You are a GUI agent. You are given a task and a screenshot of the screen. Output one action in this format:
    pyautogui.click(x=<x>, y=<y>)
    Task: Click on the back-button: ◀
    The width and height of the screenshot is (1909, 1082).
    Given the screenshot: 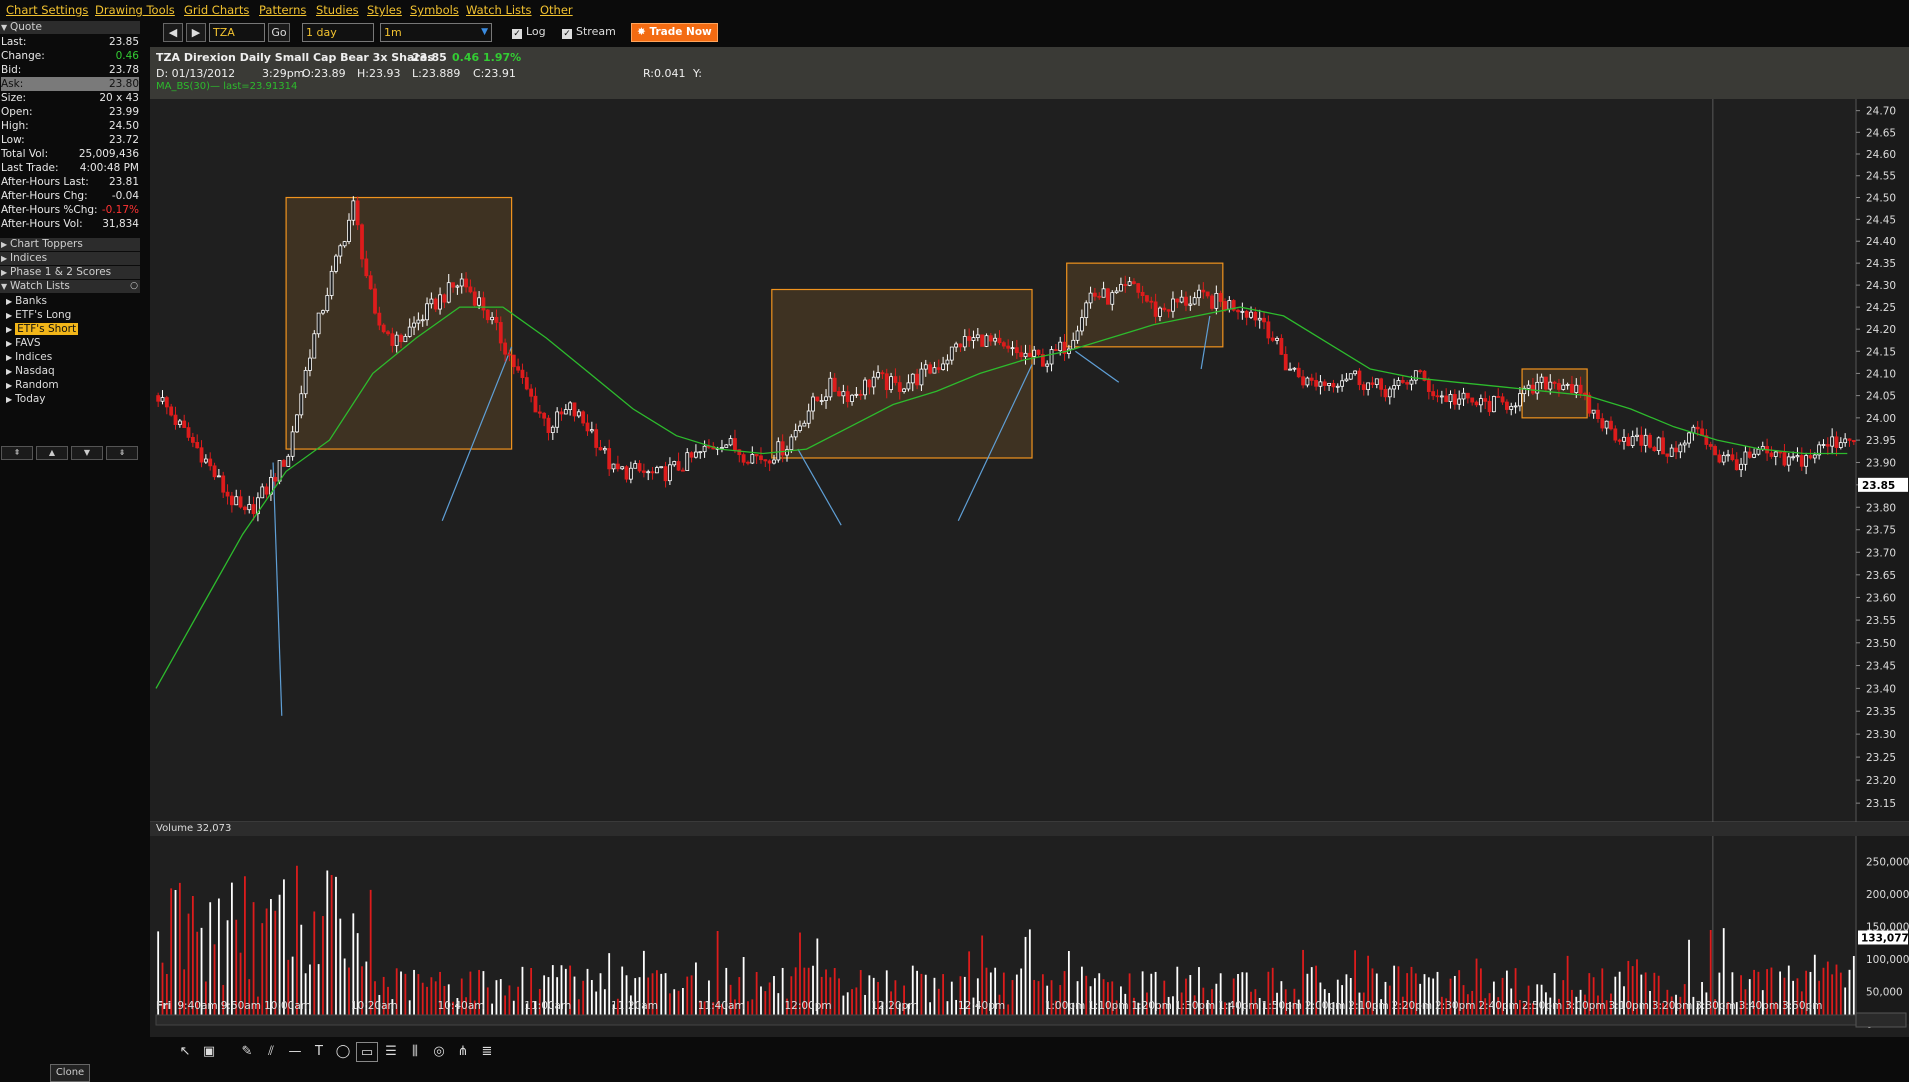 What is the action you would take?
    pyautogui.click(x=173, y=32)
    